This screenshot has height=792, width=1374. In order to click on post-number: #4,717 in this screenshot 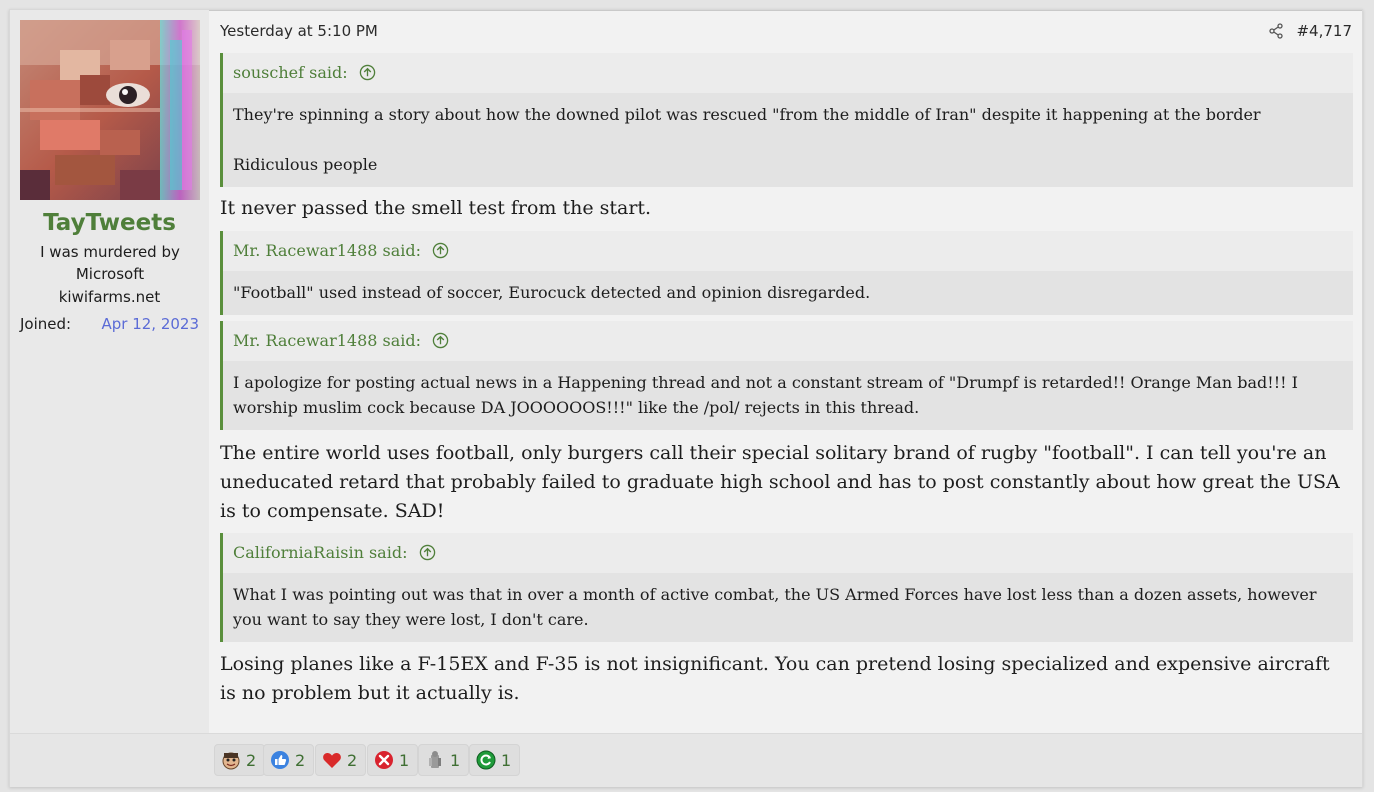, I will do `click(1324, 31)`.